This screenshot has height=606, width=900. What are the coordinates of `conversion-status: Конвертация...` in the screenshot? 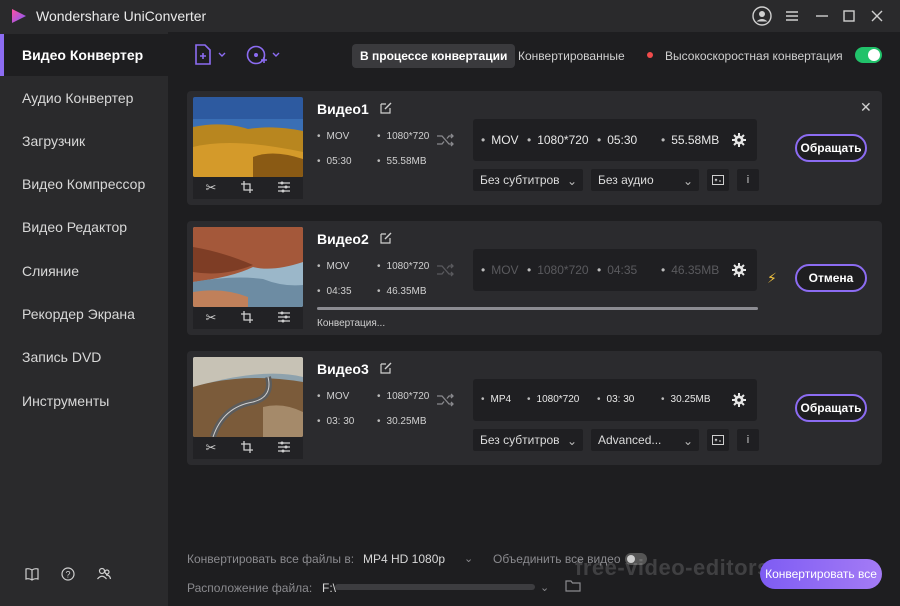 It's located at (351, 323).